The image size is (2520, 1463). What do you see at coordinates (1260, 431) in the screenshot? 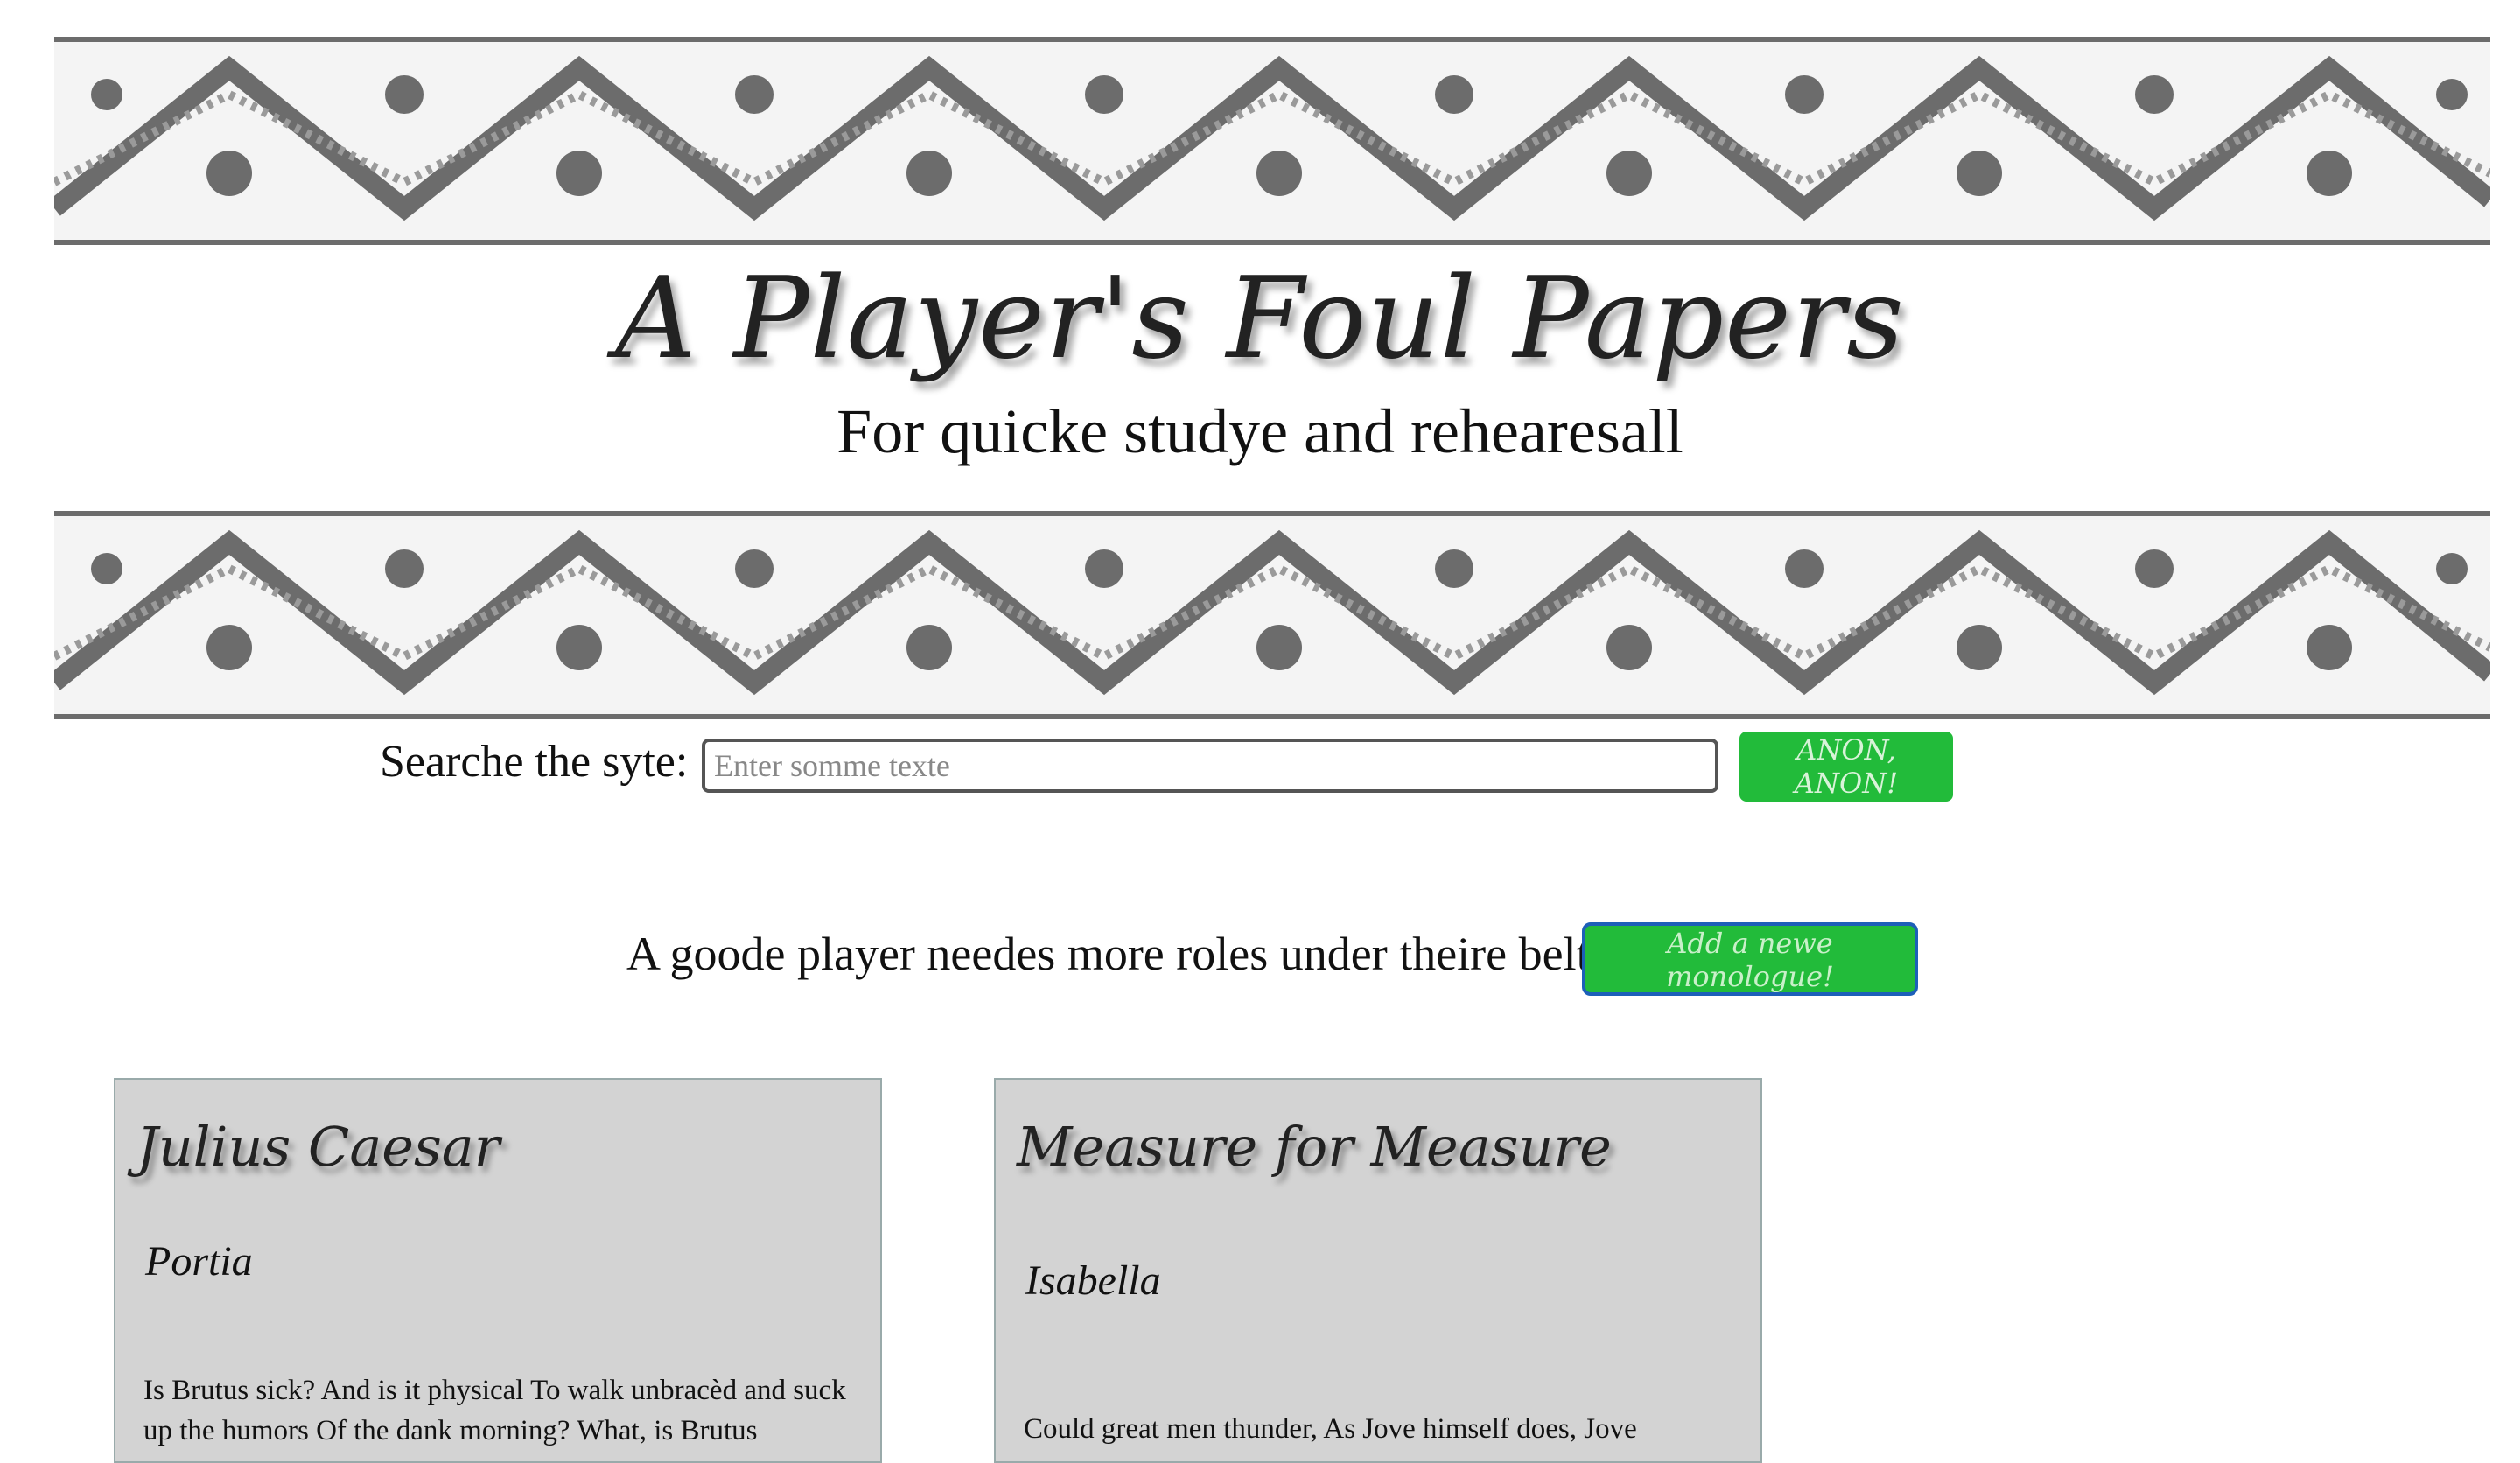
I see `site-subtitle: For quicke studye and rehearesall` at bounding box center [1260, 431].